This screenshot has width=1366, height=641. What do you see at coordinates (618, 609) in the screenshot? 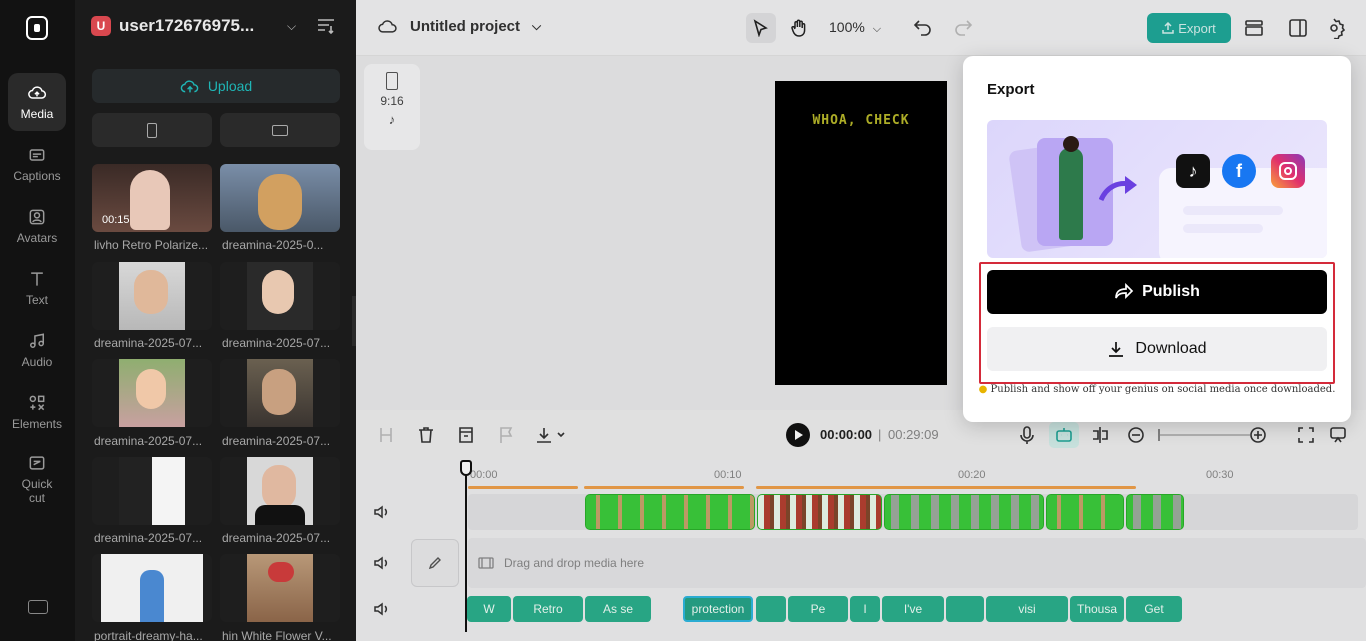
I see `caption-clip: As se` at bounding box center [618, 609].